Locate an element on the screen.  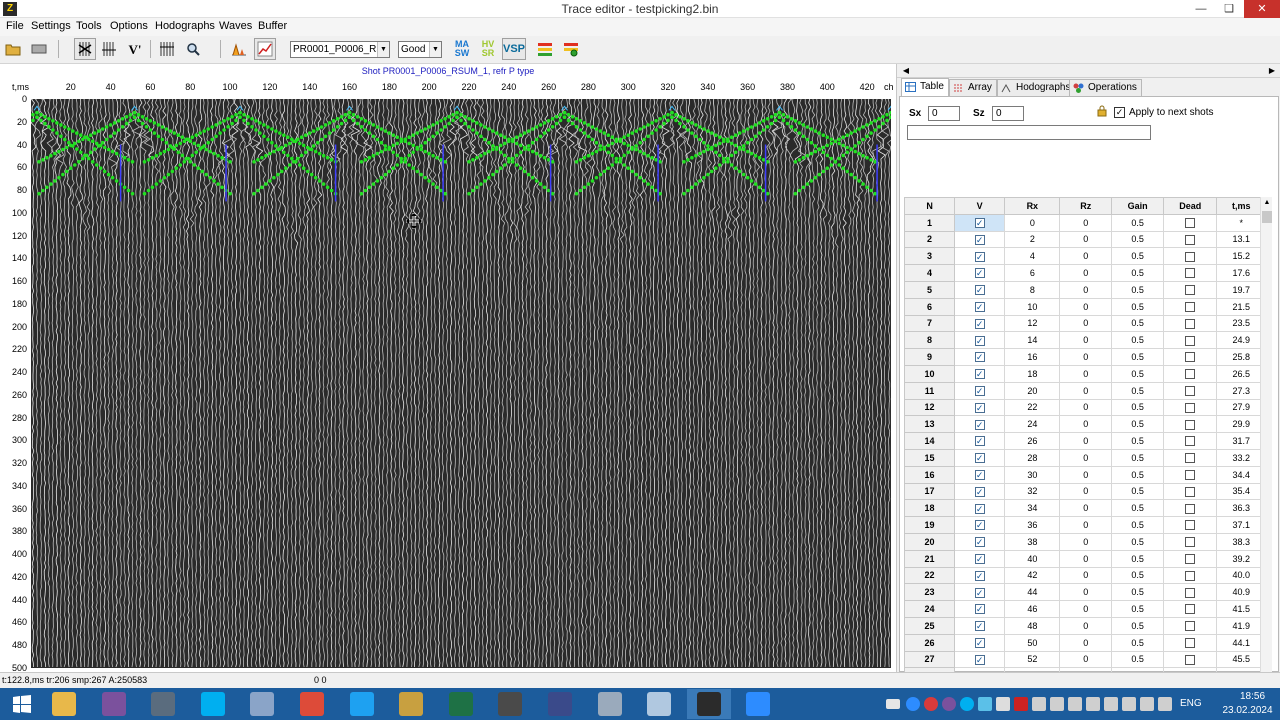
table-row: 23 ✓ 44 0 0.5 40.9 is located at coordinates (1084, 592).